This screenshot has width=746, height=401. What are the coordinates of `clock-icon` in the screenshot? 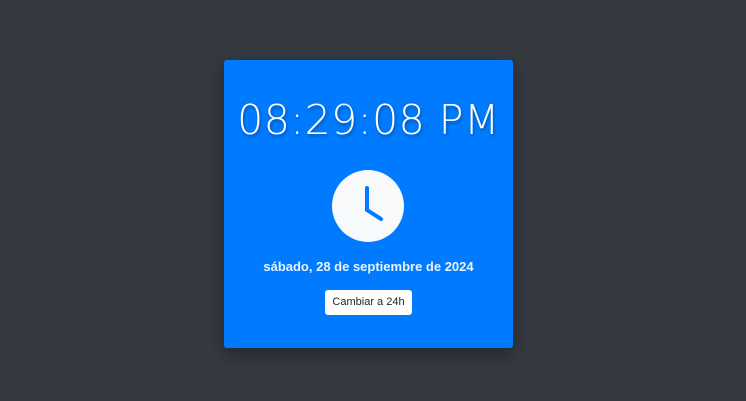 It's located at (368, 206).